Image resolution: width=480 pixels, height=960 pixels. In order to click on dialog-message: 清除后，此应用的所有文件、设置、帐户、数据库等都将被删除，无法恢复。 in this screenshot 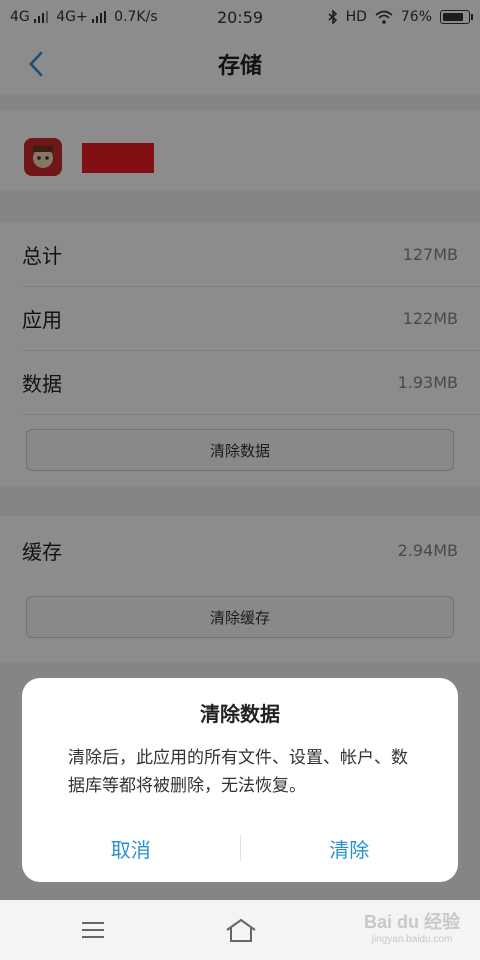, I will do `click(238, 772)`.